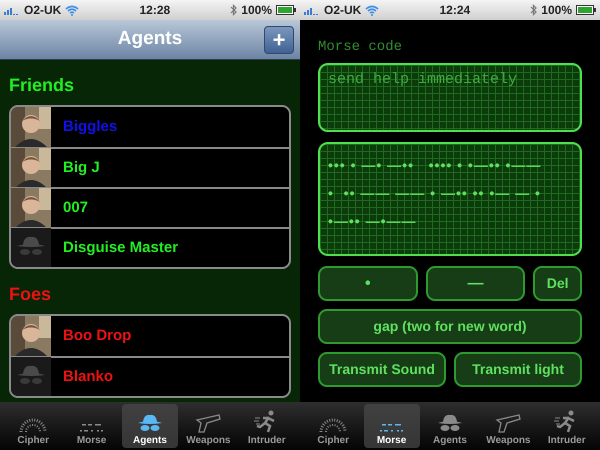 Image resolution: width=600 pixels, height=450 pixels. Describe the element at coordinates (150, 207) in the screenshot. I see `agent-row: 007` at that location.